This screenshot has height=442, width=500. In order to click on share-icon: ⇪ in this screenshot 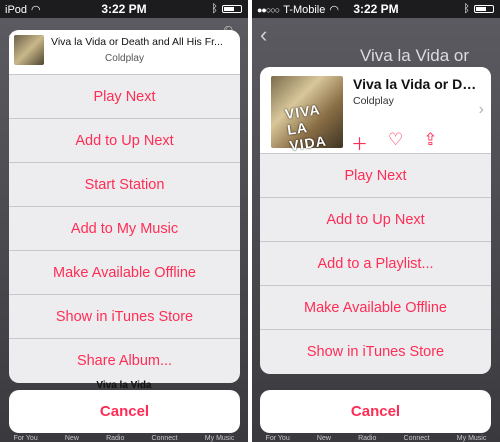, I will do `click(430, 142)`.